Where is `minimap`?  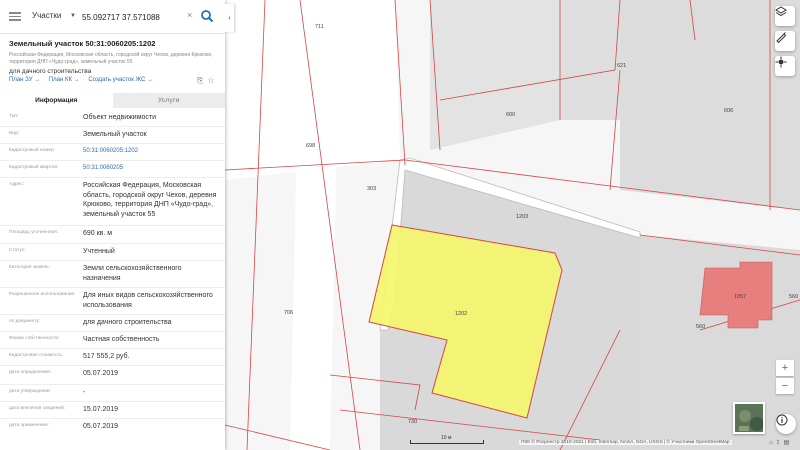
minimap is located at coordinates (749, 418).